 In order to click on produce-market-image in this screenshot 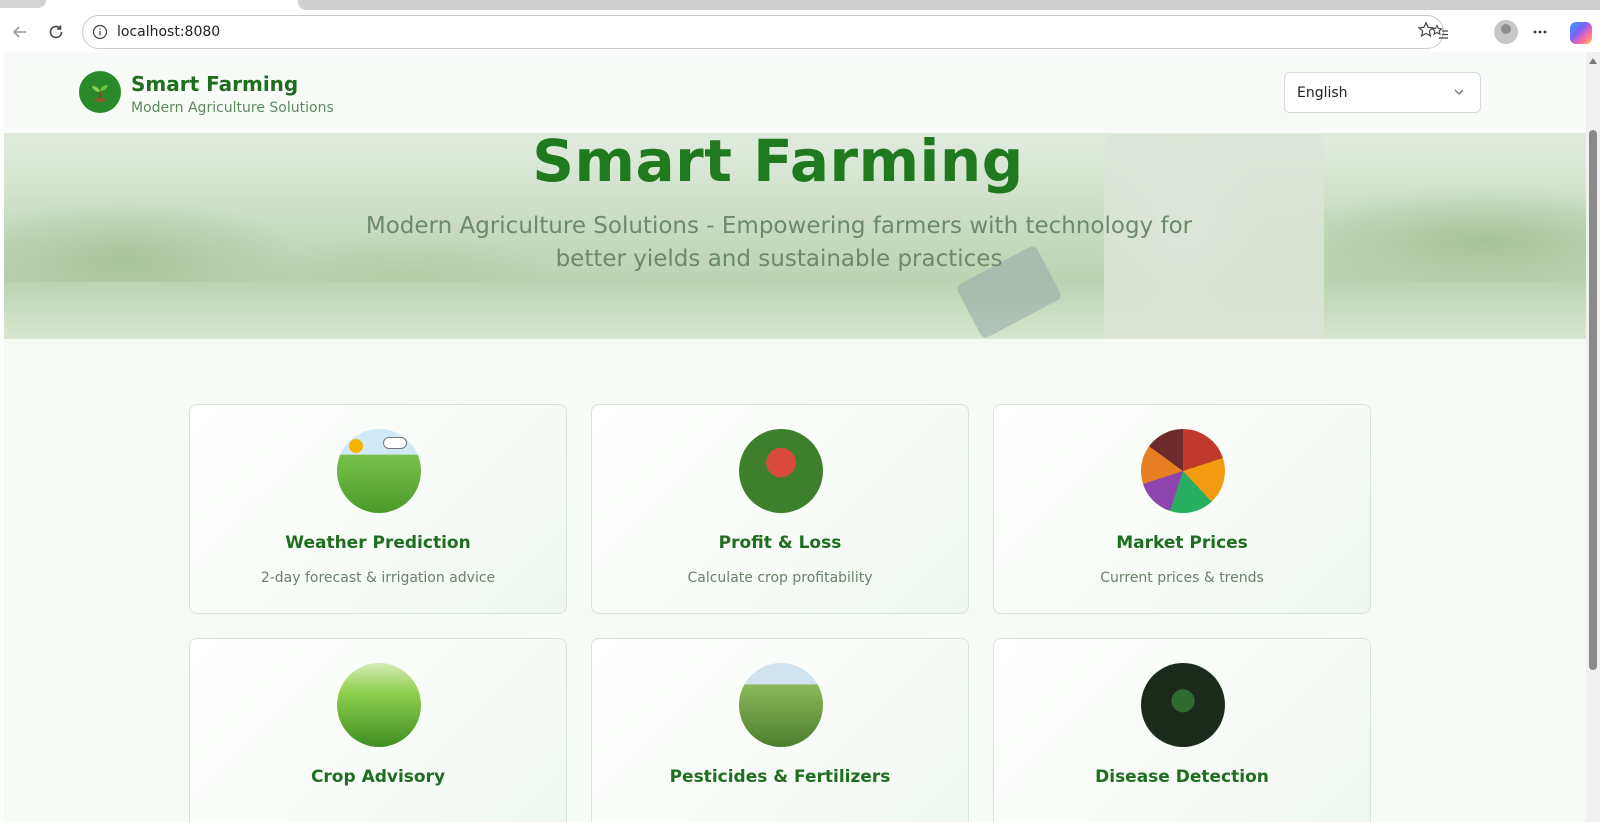, I will do `click(1183, 471)`.